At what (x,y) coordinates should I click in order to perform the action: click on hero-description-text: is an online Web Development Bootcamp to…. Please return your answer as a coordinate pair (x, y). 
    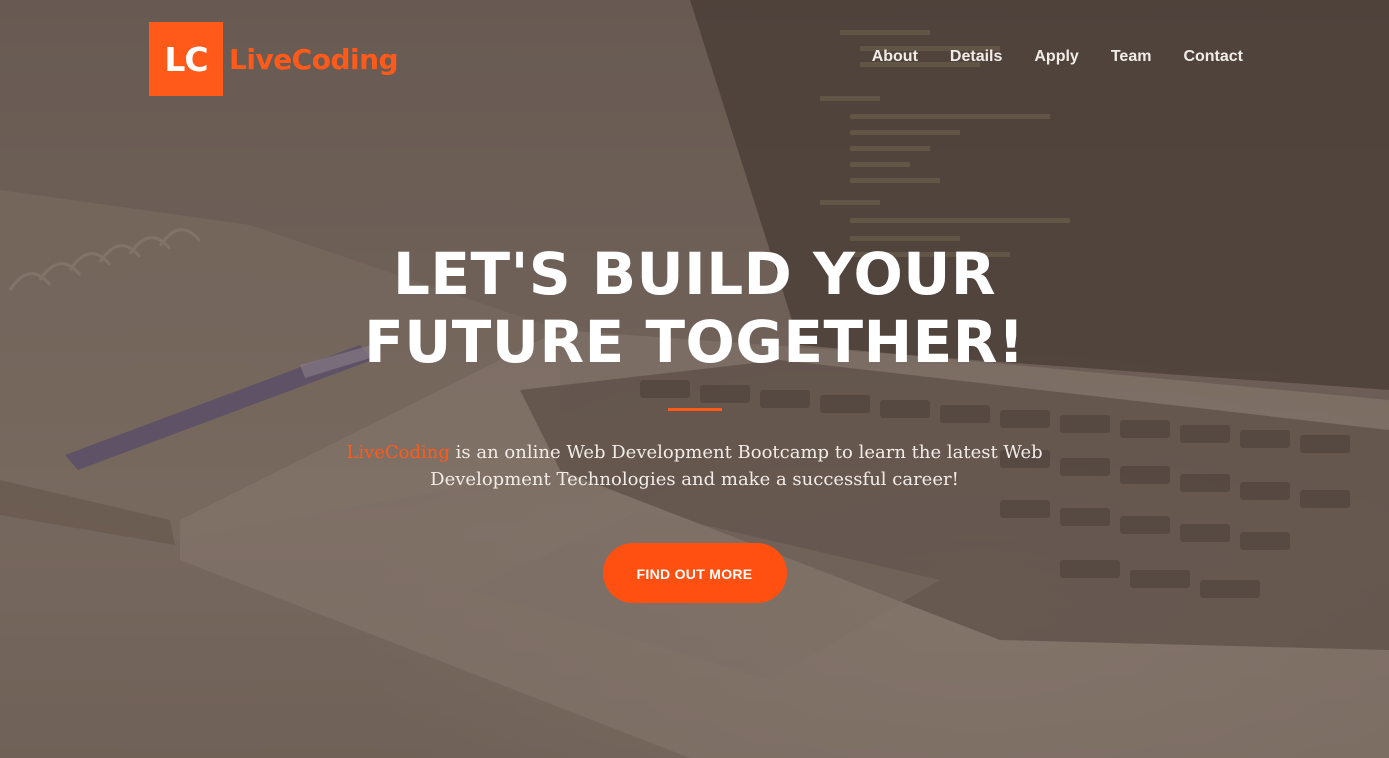
    Looking at the image, I should click on (736, 466).